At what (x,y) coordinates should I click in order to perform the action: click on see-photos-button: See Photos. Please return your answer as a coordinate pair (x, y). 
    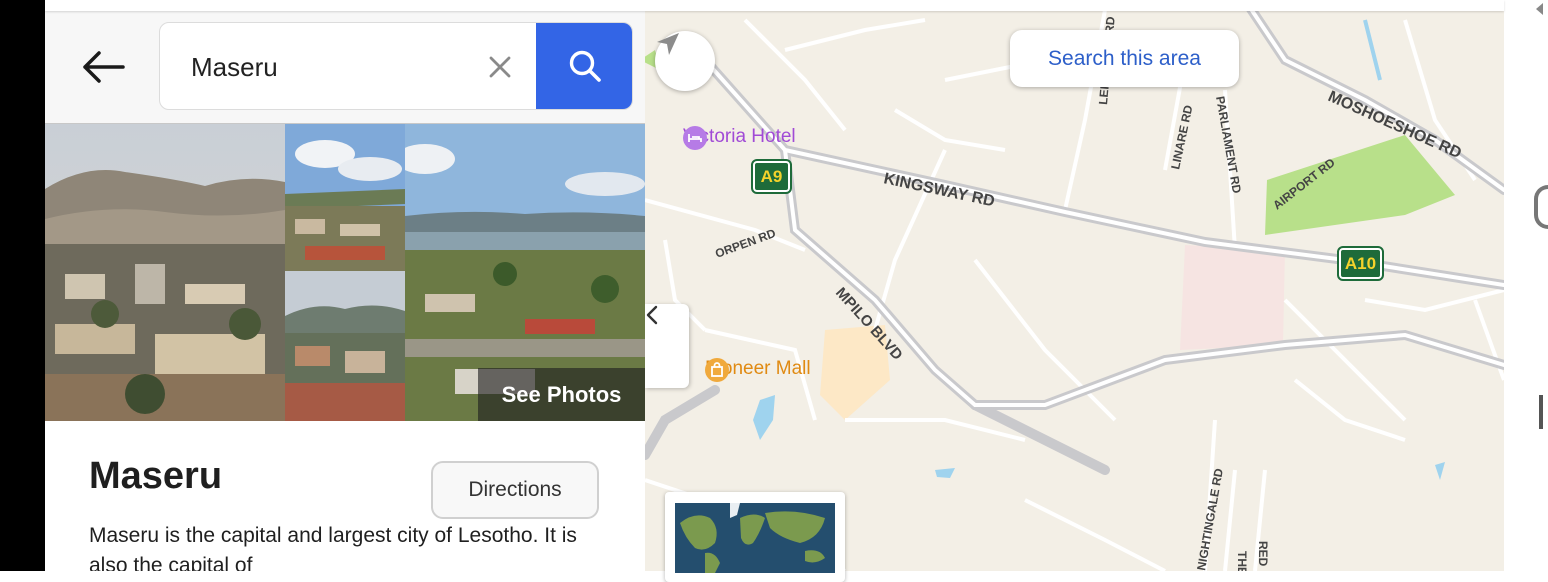
    Looking at the image, I should click on (561, 394).